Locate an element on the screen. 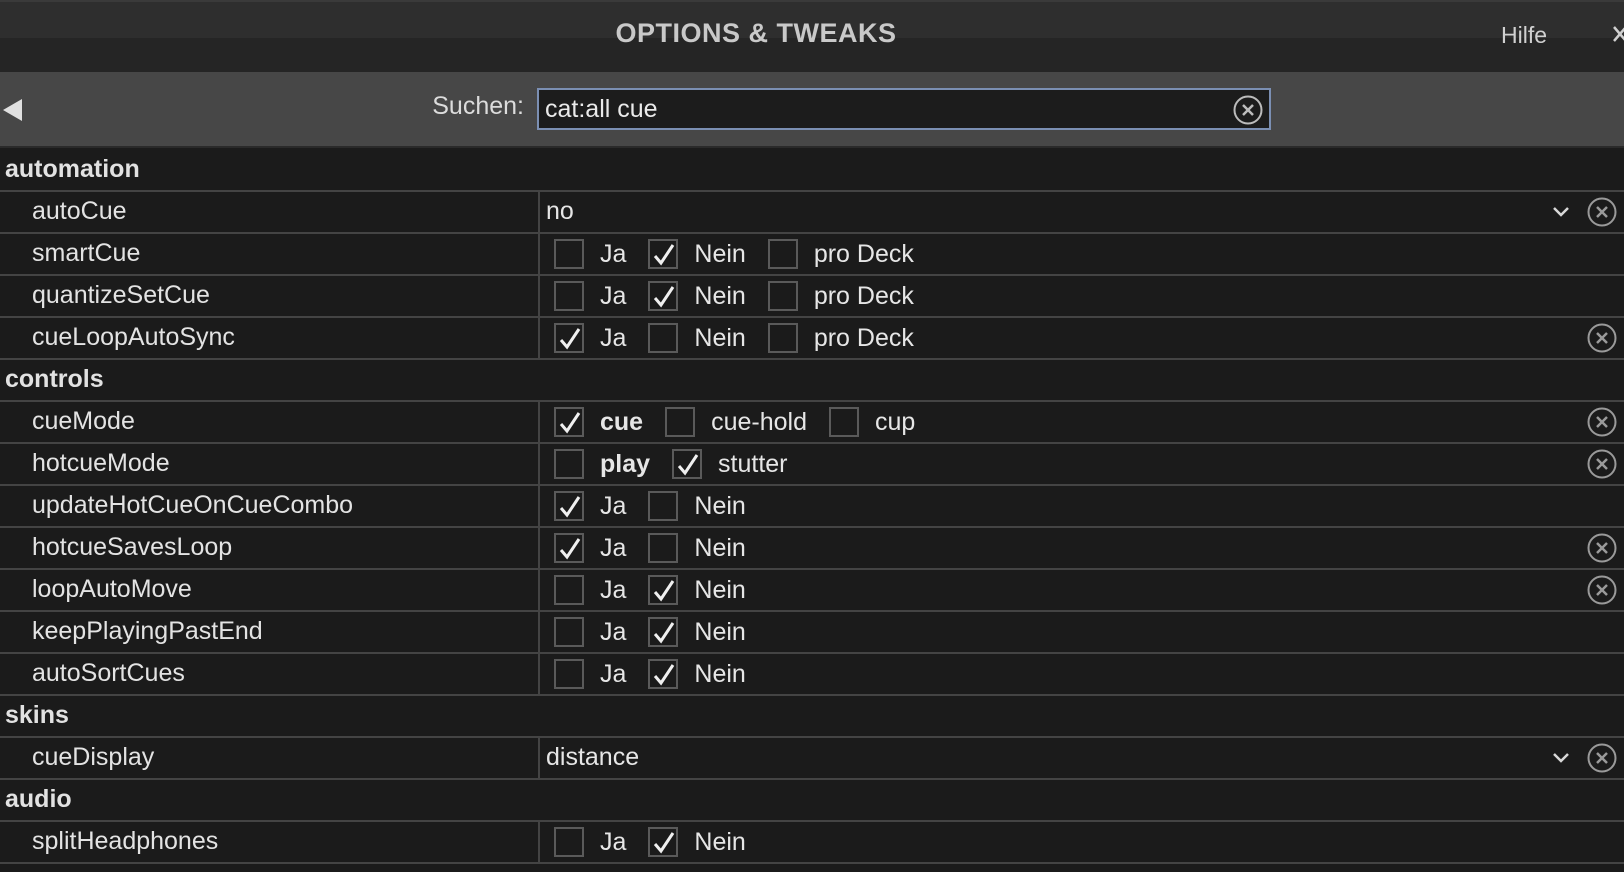 The height and width of the screenshot is (872, 1624). option-row: keepPlayingPastEnd Ja Nein is located at coordinates (812, 633).